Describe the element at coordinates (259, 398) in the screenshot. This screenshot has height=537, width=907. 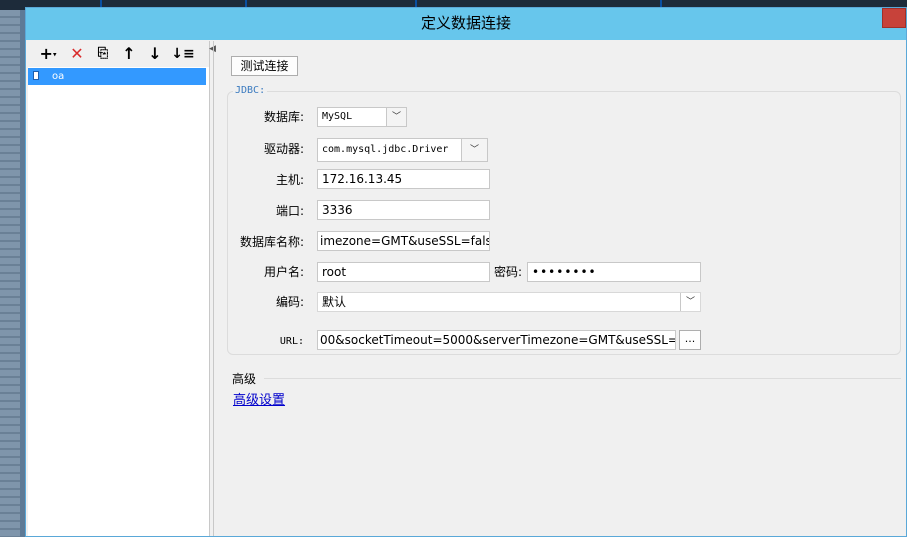
I see `advanced-settings-link: 高级设置` at that location.